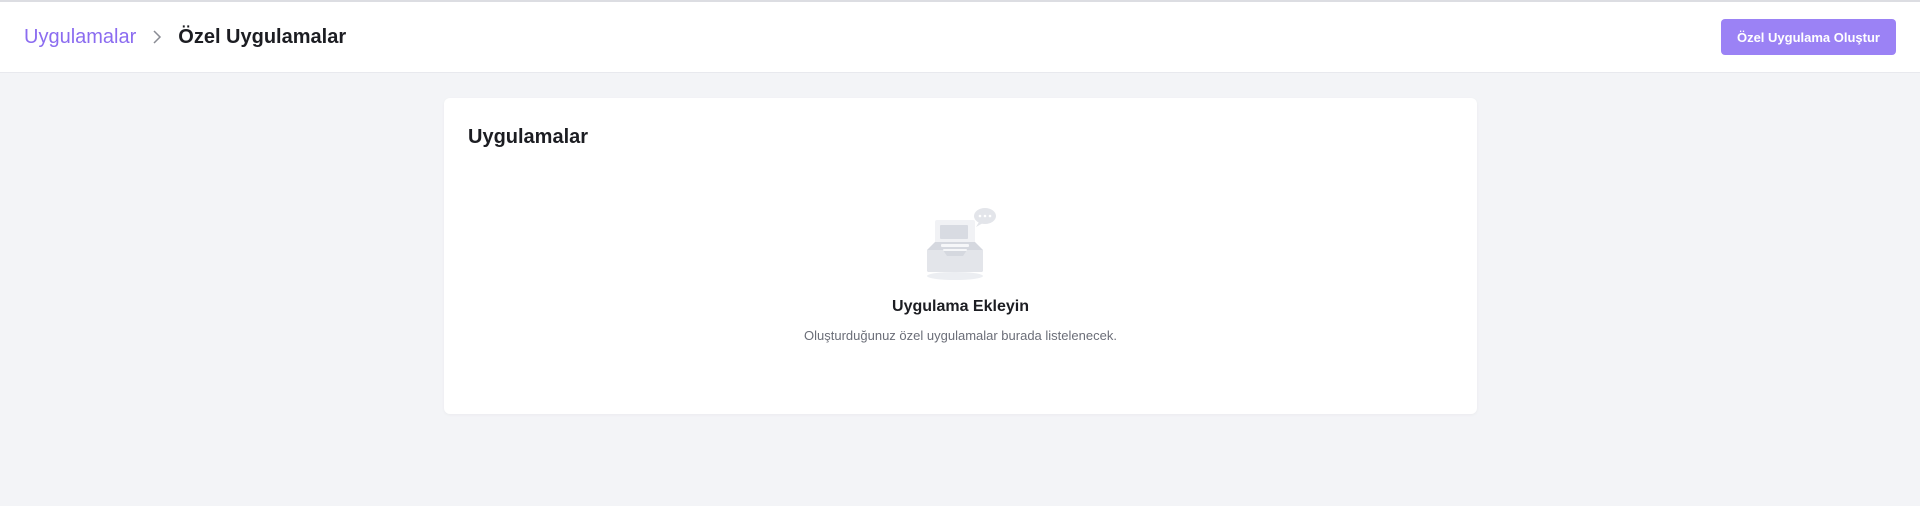  I want to click on breadcrumb: Uygulamalar Özel Uygulamalar, so click(185, 37).